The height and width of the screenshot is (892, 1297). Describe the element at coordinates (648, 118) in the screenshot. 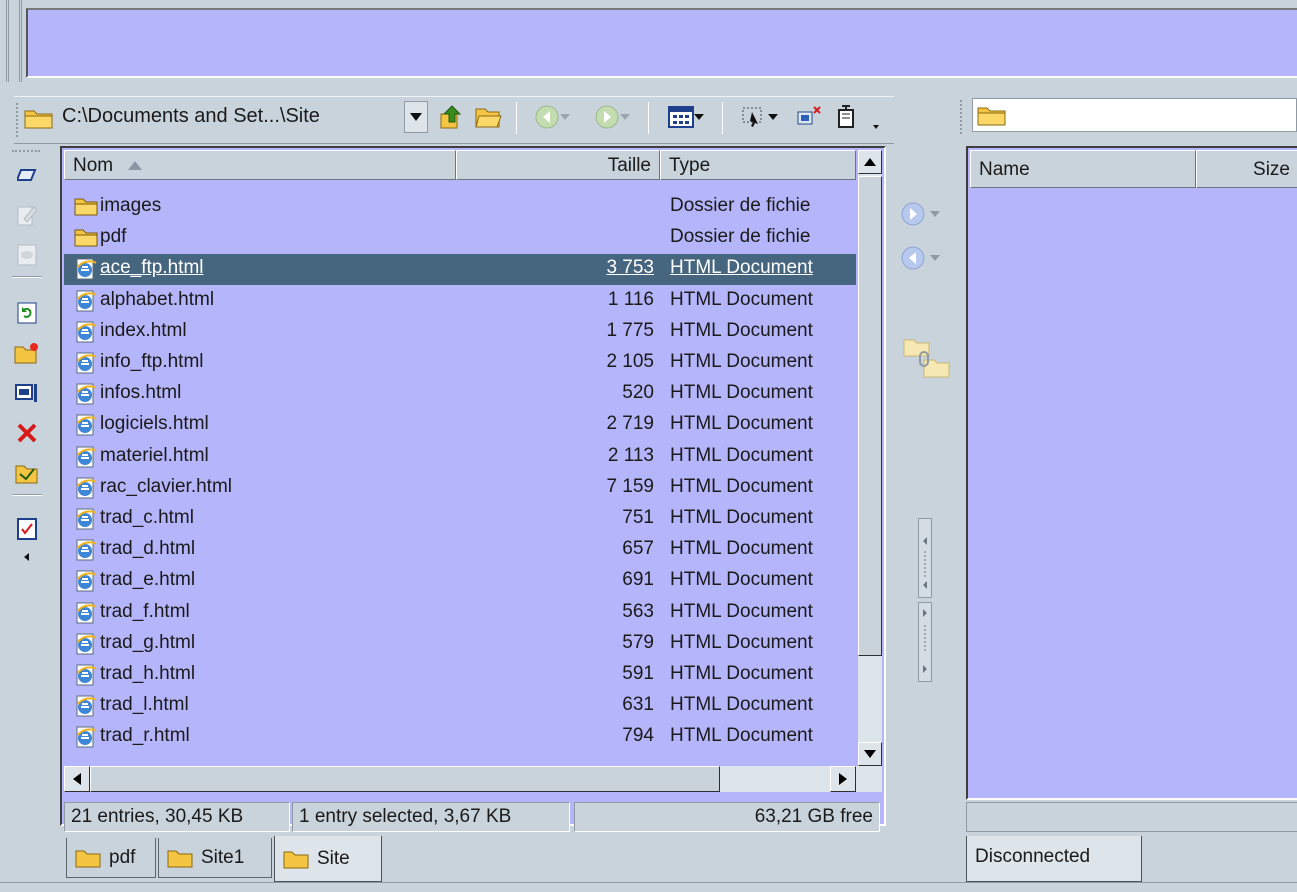

I see `toolbar-separator` at that location.